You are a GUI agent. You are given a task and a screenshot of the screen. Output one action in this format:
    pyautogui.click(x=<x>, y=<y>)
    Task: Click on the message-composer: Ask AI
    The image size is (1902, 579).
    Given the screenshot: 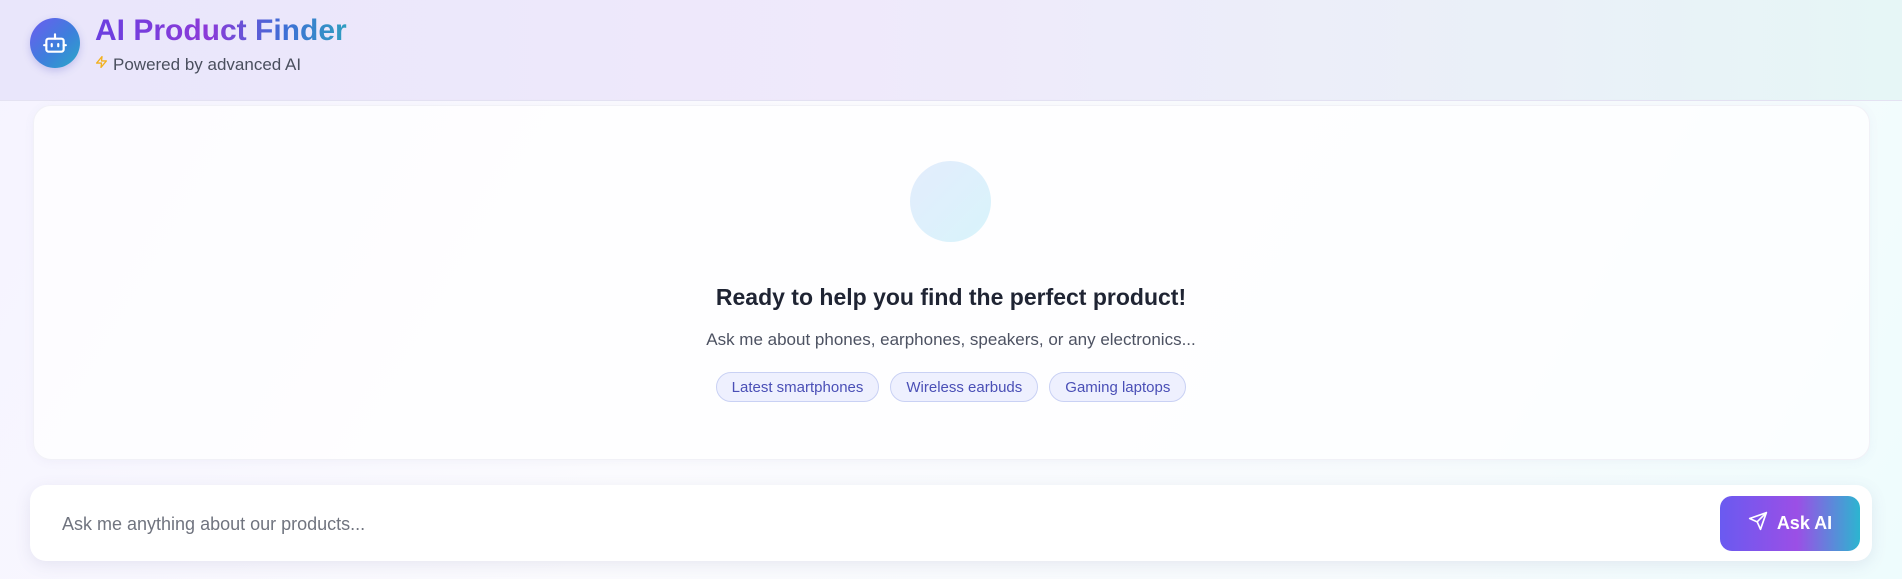 What is the action you would take?
    pyautogui.click(x=951, y=523)
    